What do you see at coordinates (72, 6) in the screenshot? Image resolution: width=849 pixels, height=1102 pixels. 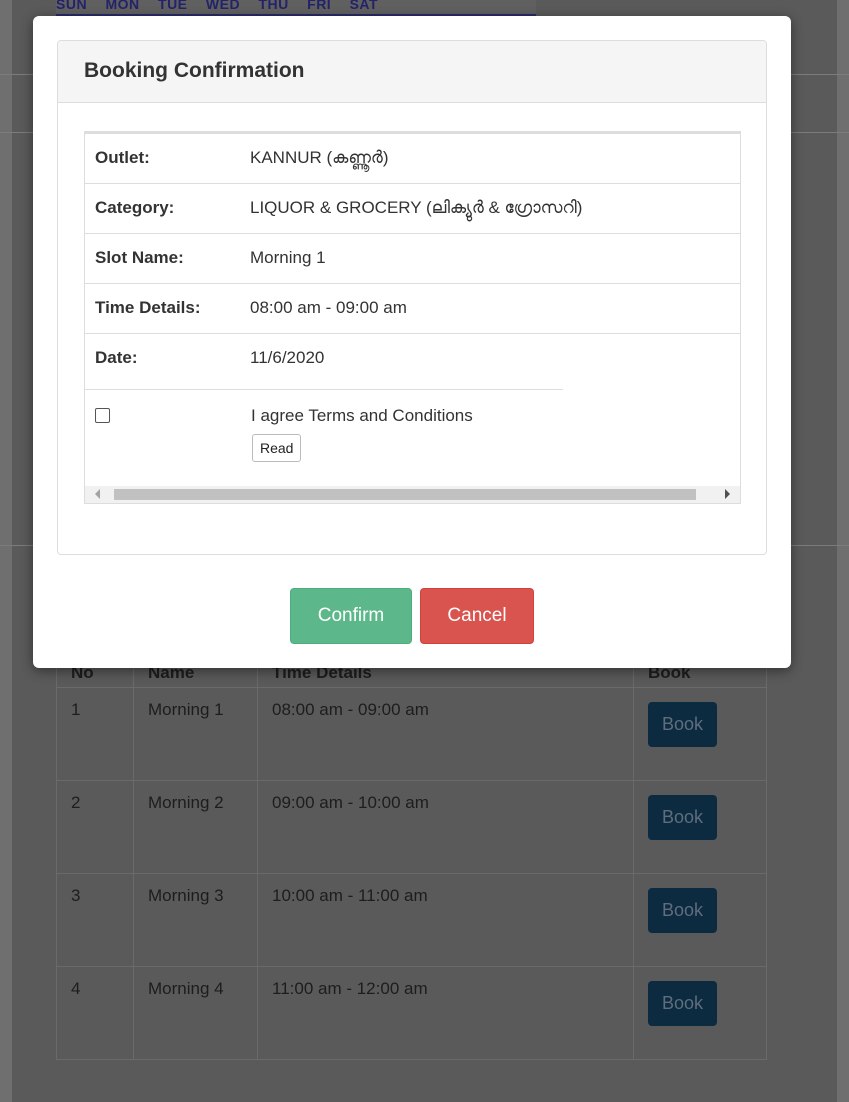 I see `day-sun: SUN` at bounding box center [72, 6].